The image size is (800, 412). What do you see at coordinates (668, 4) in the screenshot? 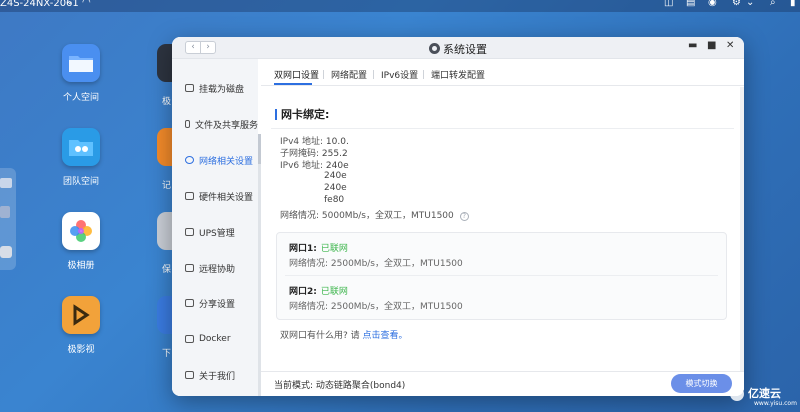
I see `notification-icon: ◫` at bounding box center [668, 4].